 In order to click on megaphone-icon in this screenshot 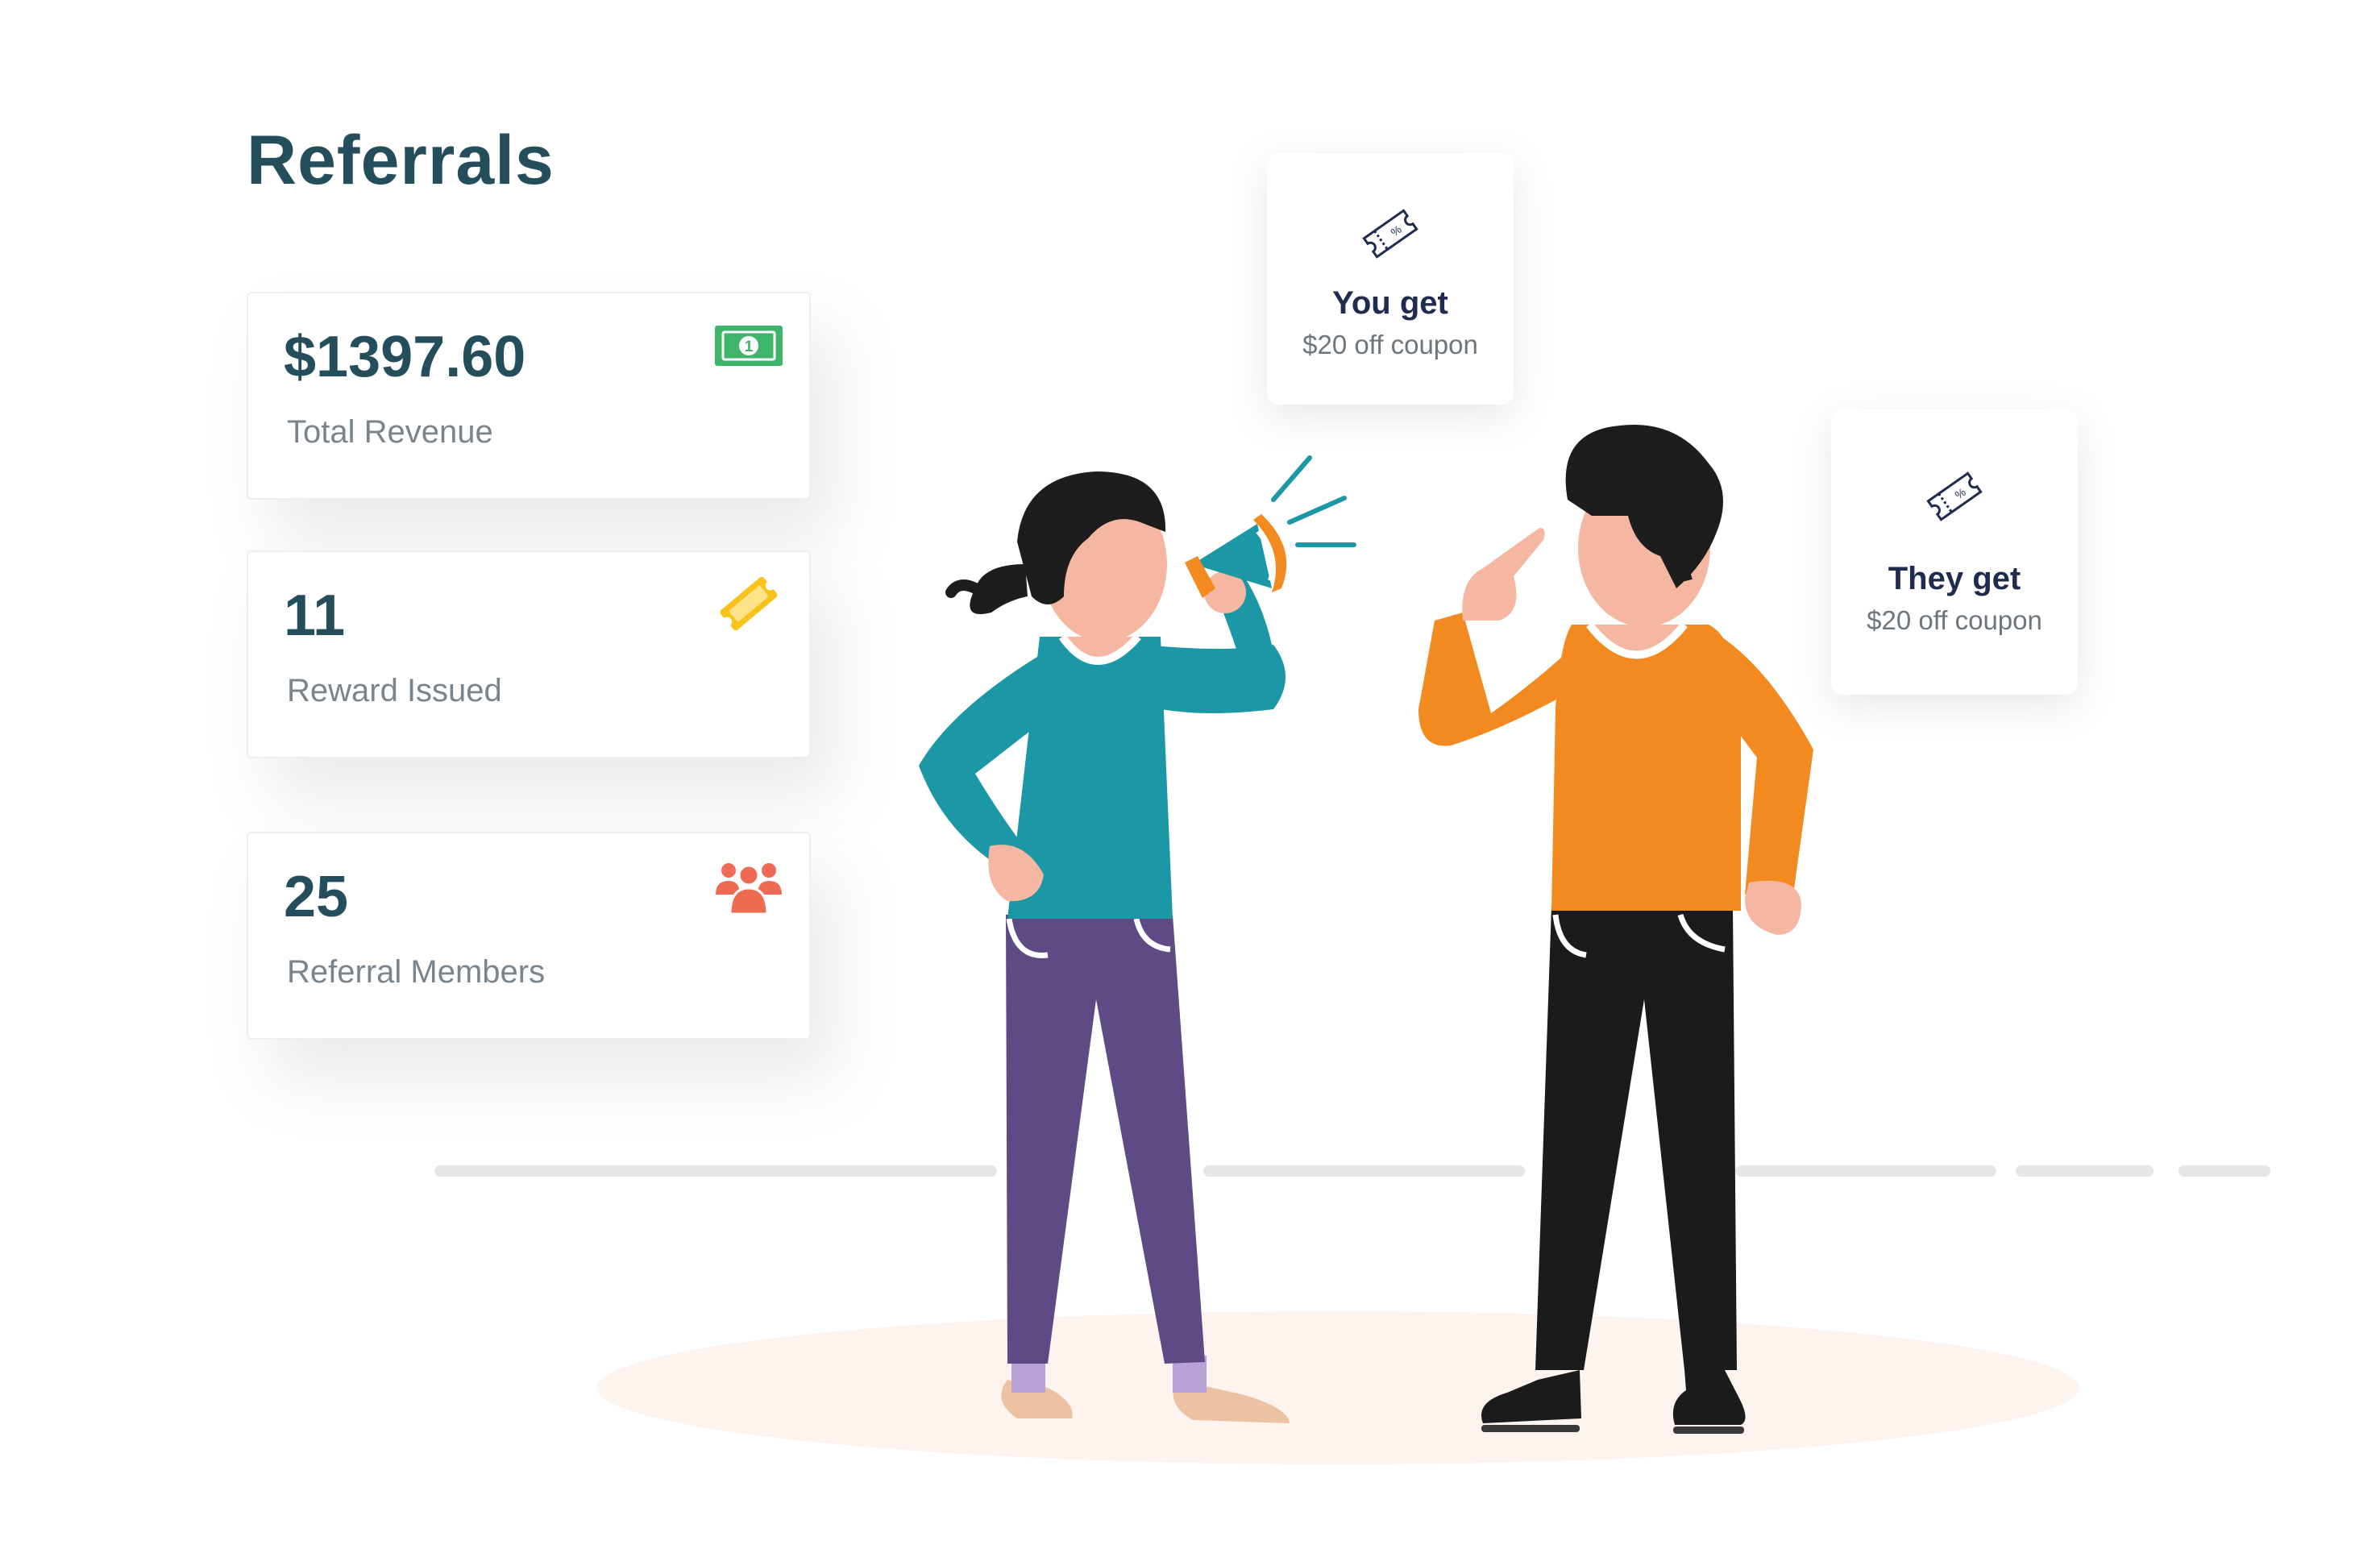, I will do `click(1270, 526)`.